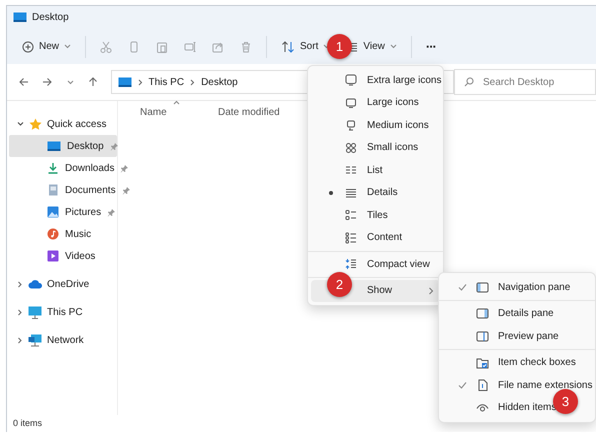 This screenshot has width=596, height=437. I want to click on menu-item: Content, so click(359, 237).